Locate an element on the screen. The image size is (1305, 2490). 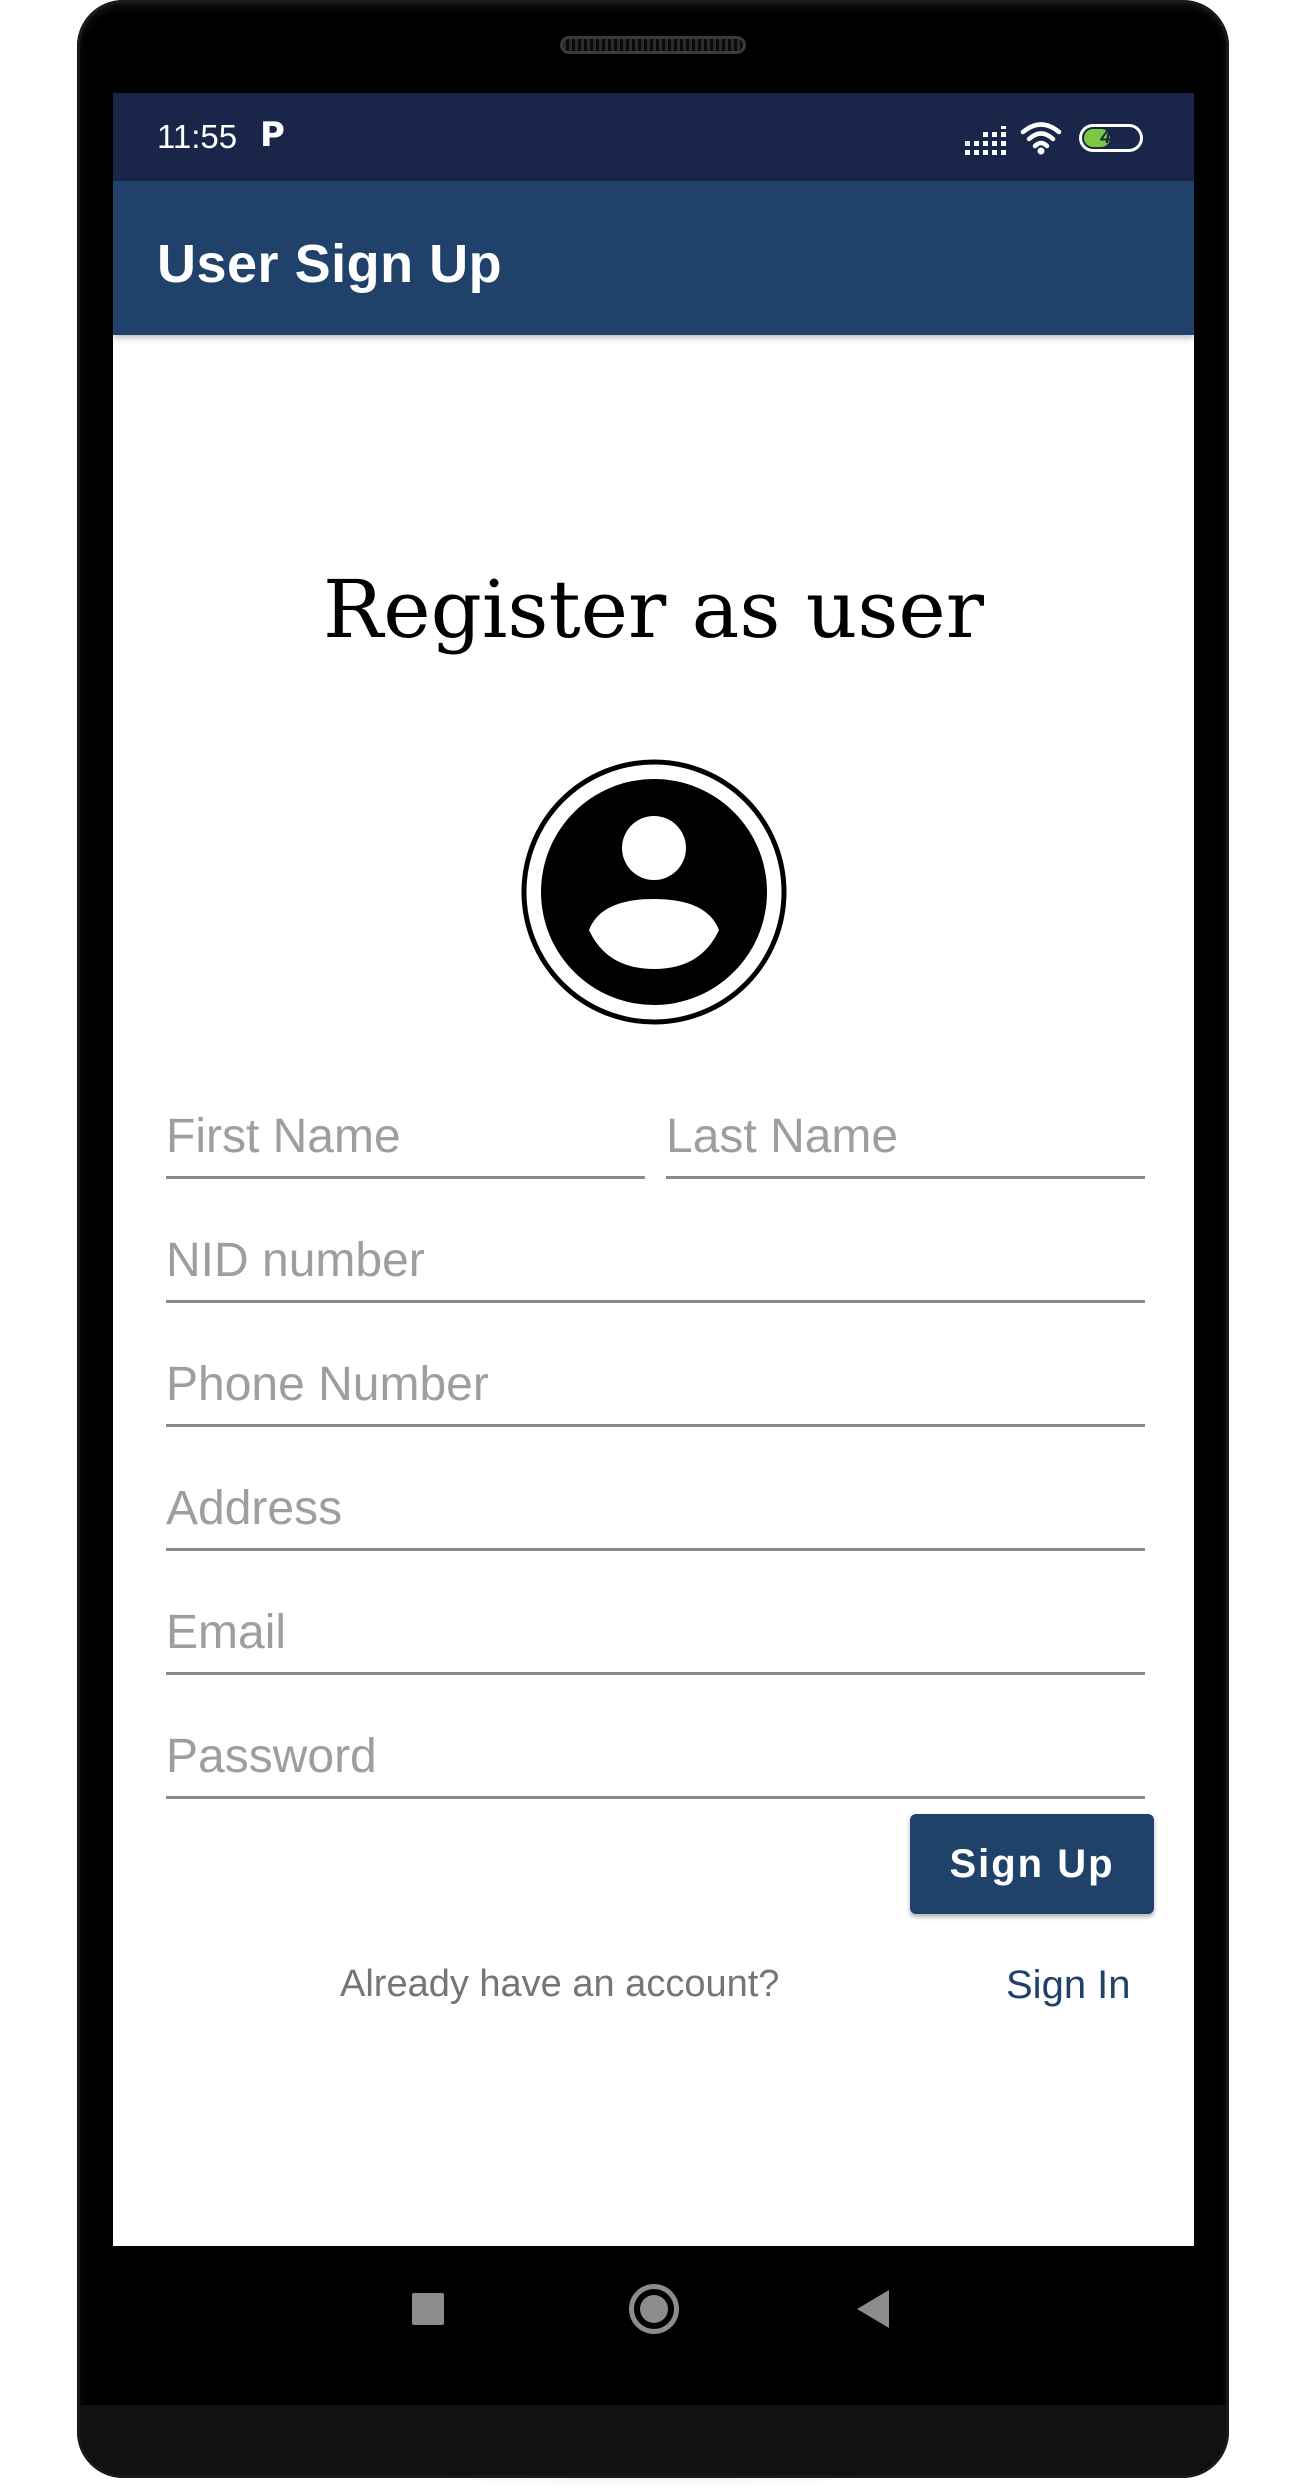
phone-chin is located at coordinates (653, 2440).